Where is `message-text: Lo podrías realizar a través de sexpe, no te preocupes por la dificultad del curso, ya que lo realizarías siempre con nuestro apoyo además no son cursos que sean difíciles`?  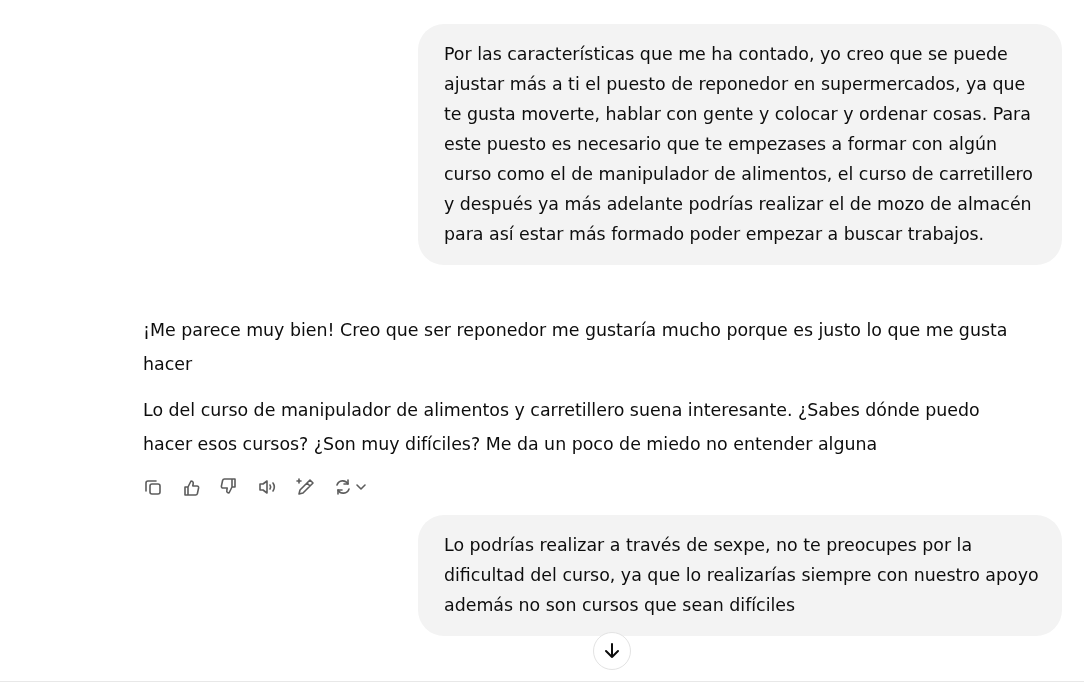 message-text: Lo podrías realizar a través de sexpe, no te preocupes por la dificultad del curso, ya que lo realizarías siempre con nuestro apoyo además no son cursos que sean difíciles is located at coordinates (742, 575).